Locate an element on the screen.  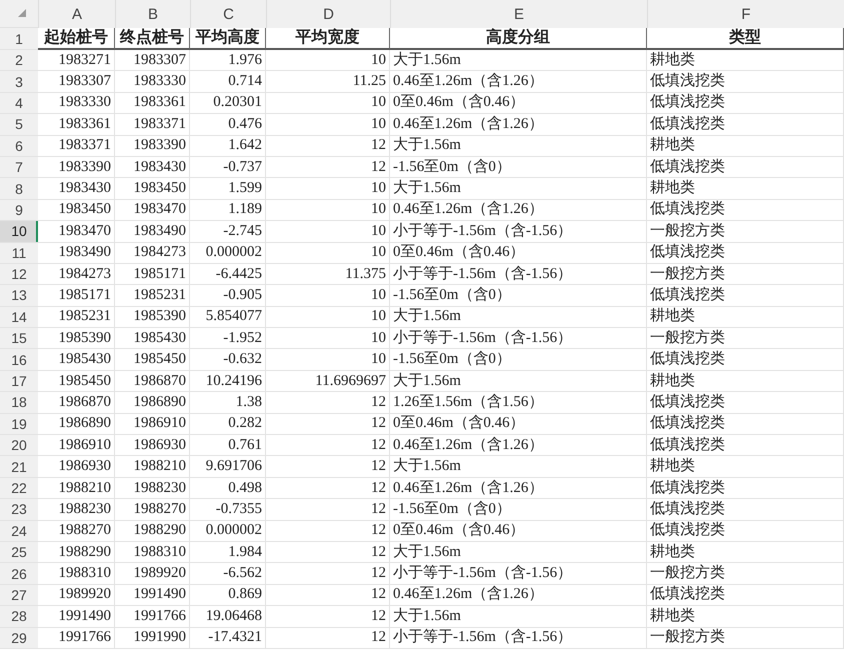
column-header: C is located at coordinates (228, 14).